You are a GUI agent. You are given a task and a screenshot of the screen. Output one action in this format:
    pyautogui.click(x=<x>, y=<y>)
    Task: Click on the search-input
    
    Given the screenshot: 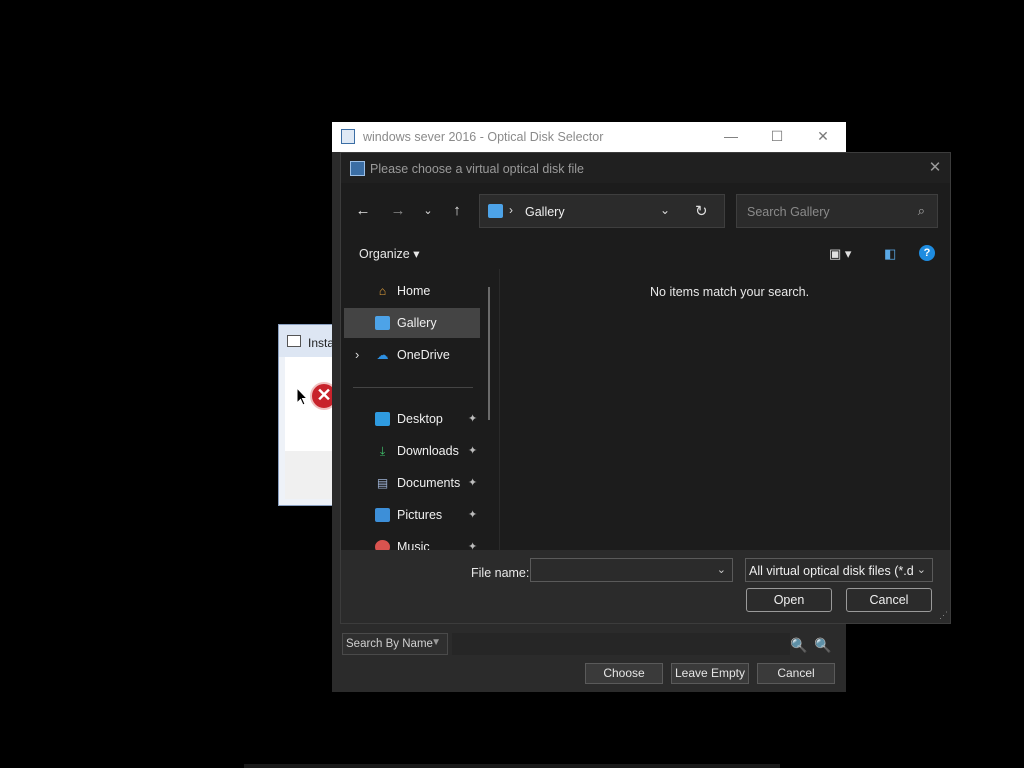 What is the action you would take?
    pyautogui.click(x=827, y=212)
    